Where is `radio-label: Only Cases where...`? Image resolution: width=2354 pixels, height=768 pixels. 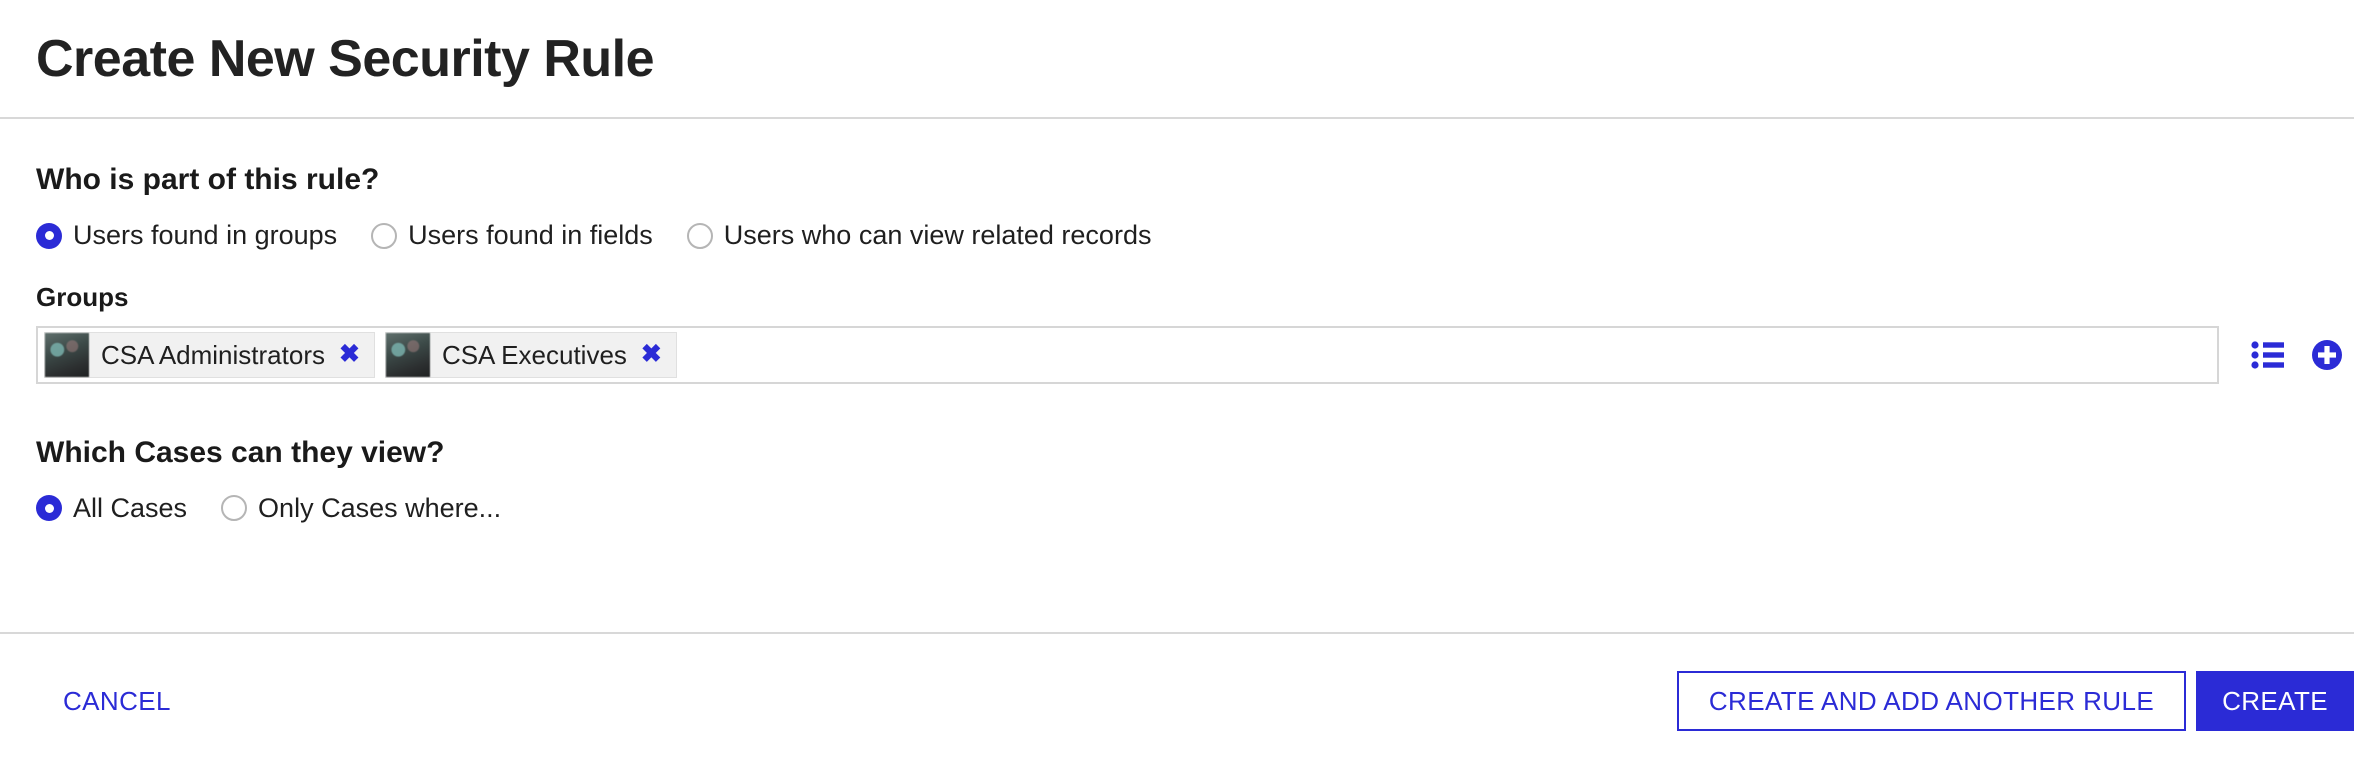 radio-label: Only Cases where... is located at coordinates (380, 507).